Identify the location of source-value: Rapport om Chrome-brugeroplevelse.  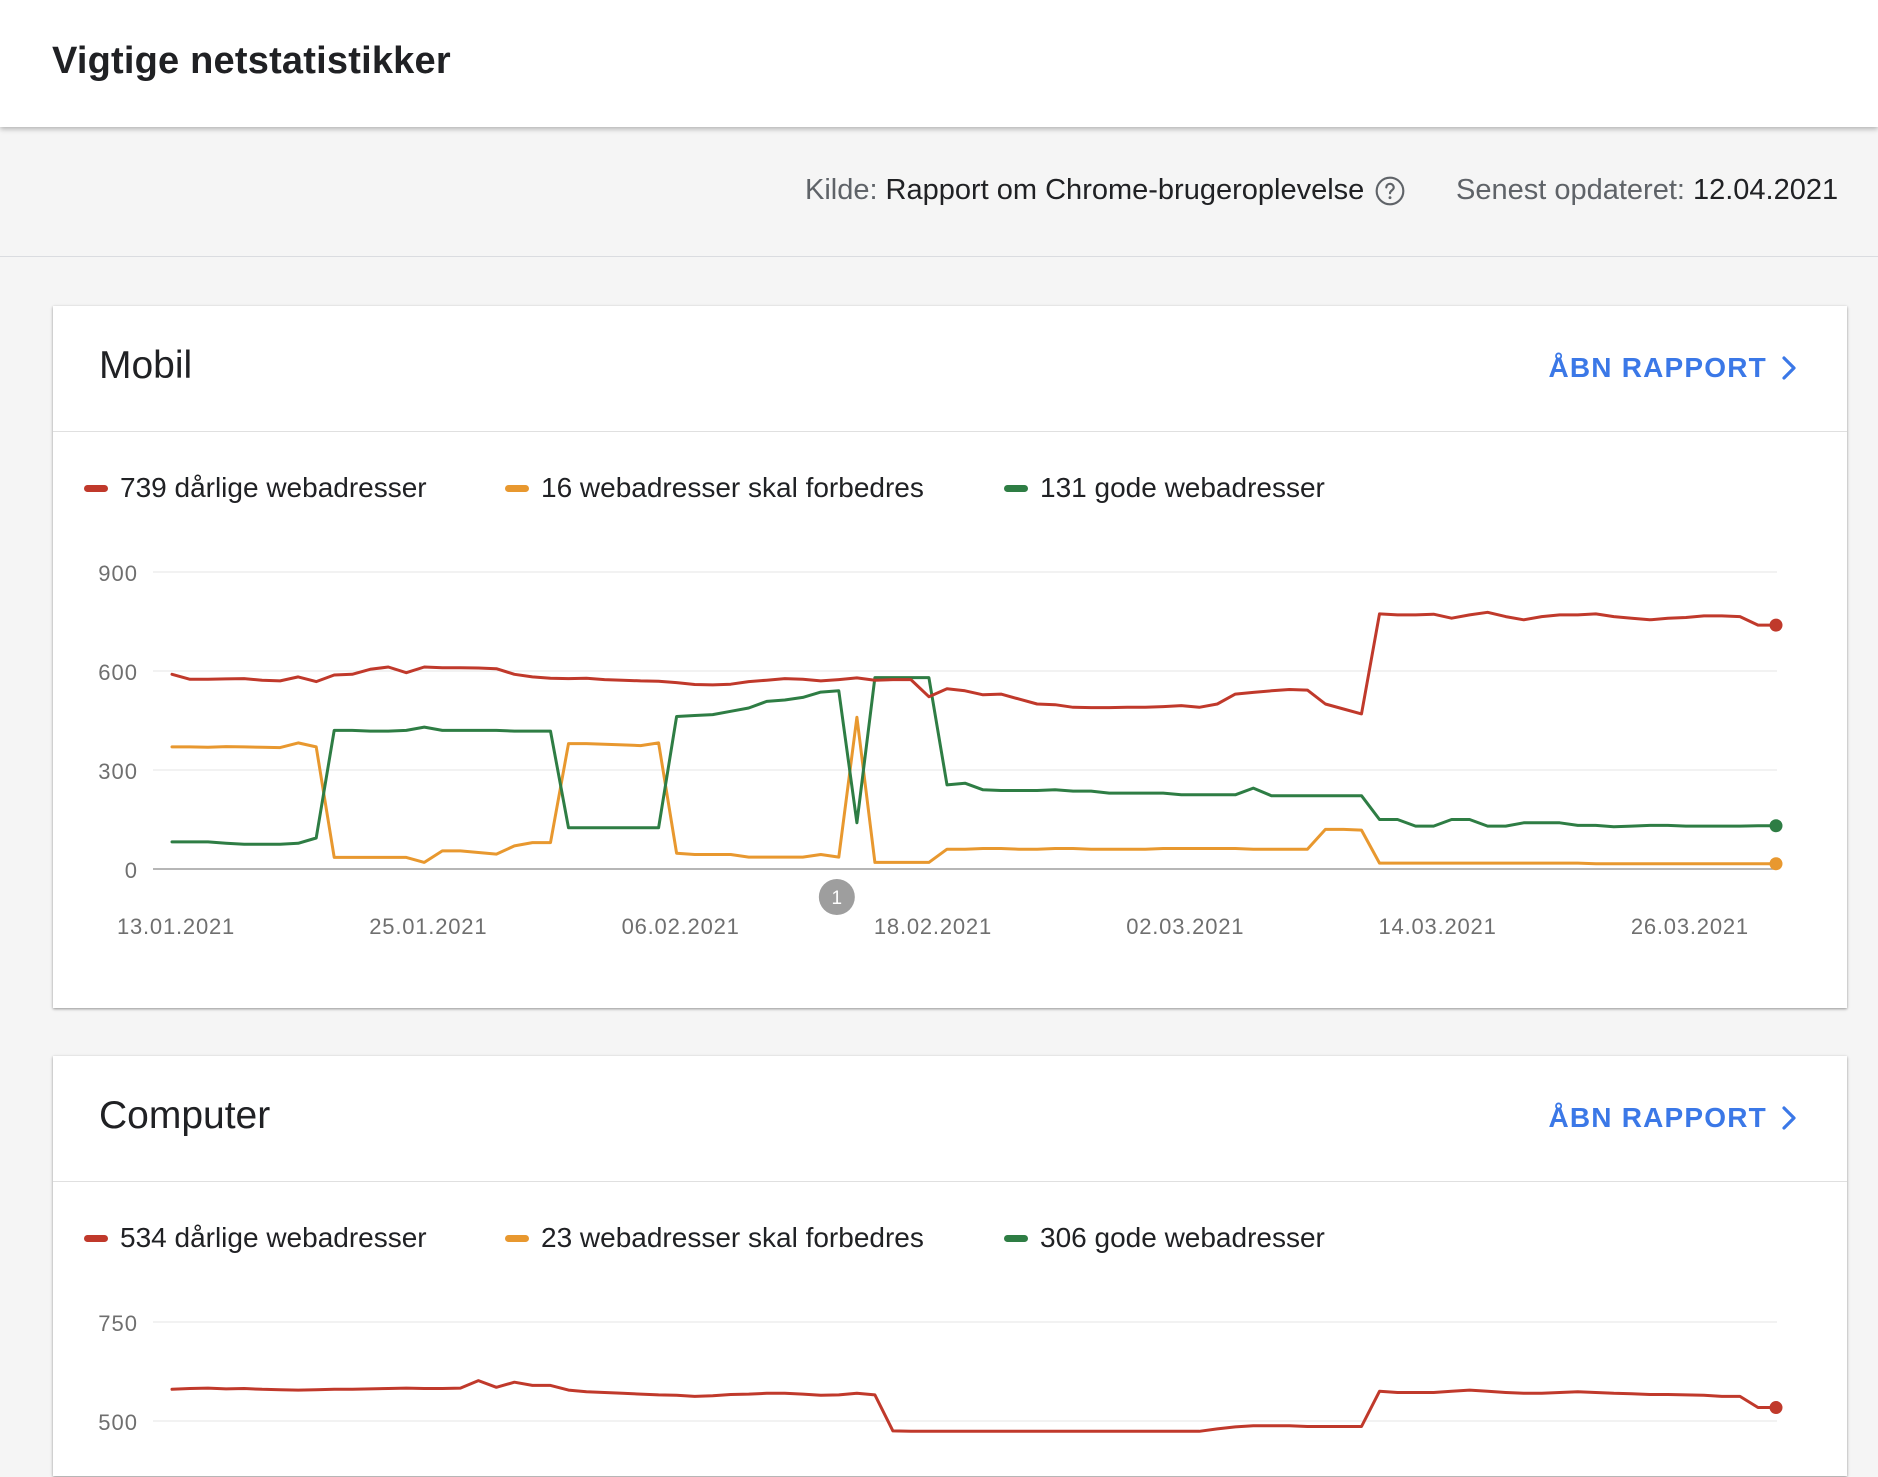
(1125, 190).